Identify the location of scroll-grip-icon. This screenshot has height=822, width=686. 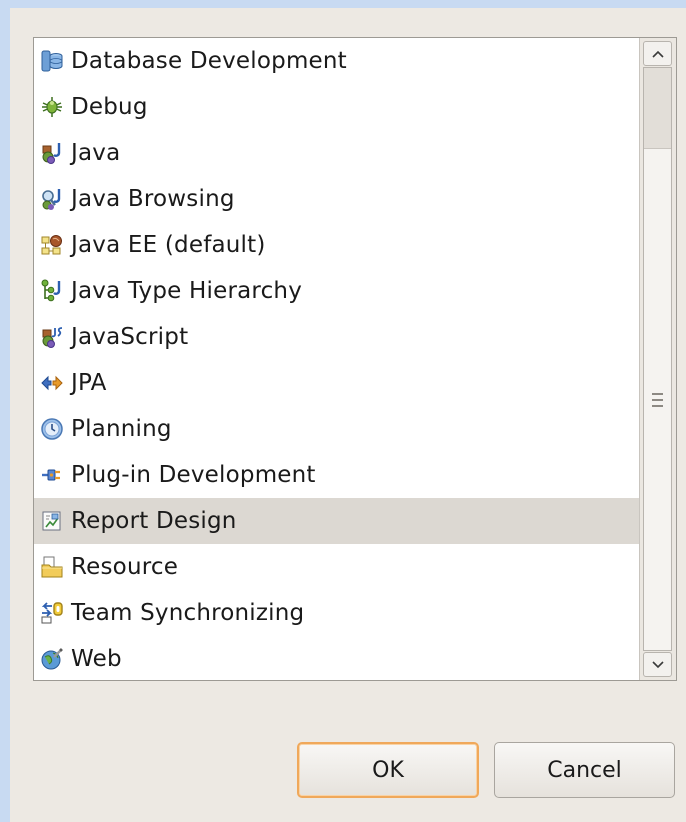
(657, 400).